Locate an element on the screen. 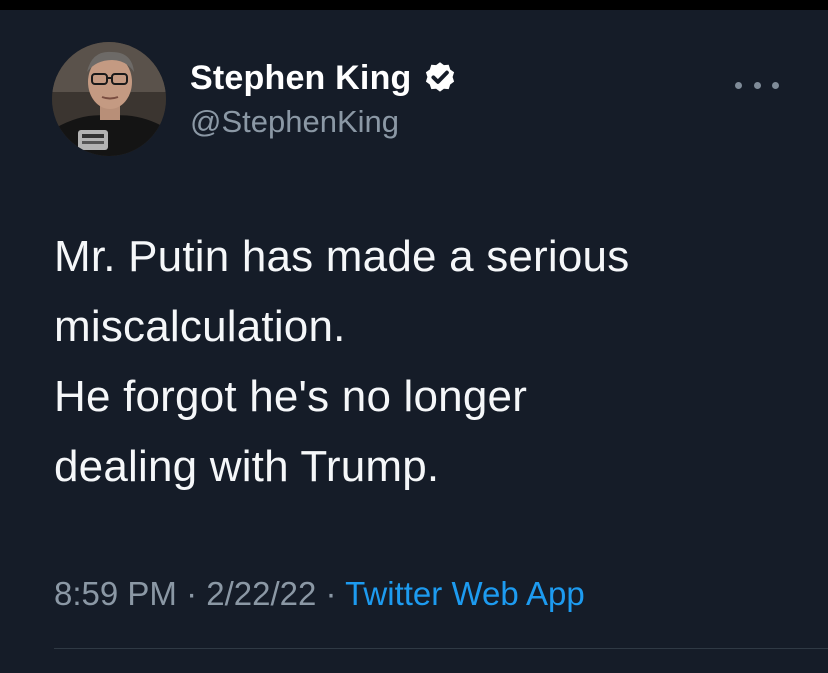 This screenshot has width=828, height=673. top-edge is located at coordinates (414, 5).